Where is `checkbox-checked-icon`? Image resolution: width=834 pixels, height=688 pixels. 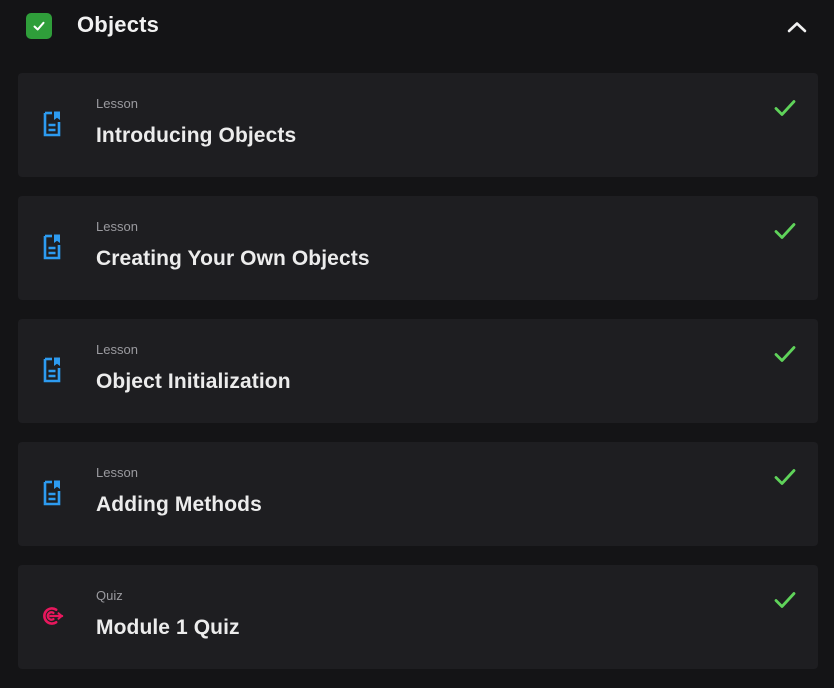 checkbox-checked-icon is located at coordinates (39, 26).